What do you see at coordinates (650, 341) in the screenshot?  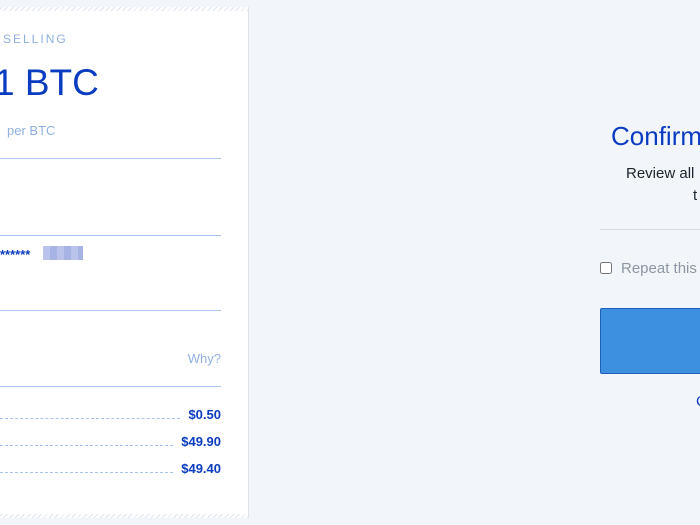 I see `confirm-button` at bounding box center [650, 341].